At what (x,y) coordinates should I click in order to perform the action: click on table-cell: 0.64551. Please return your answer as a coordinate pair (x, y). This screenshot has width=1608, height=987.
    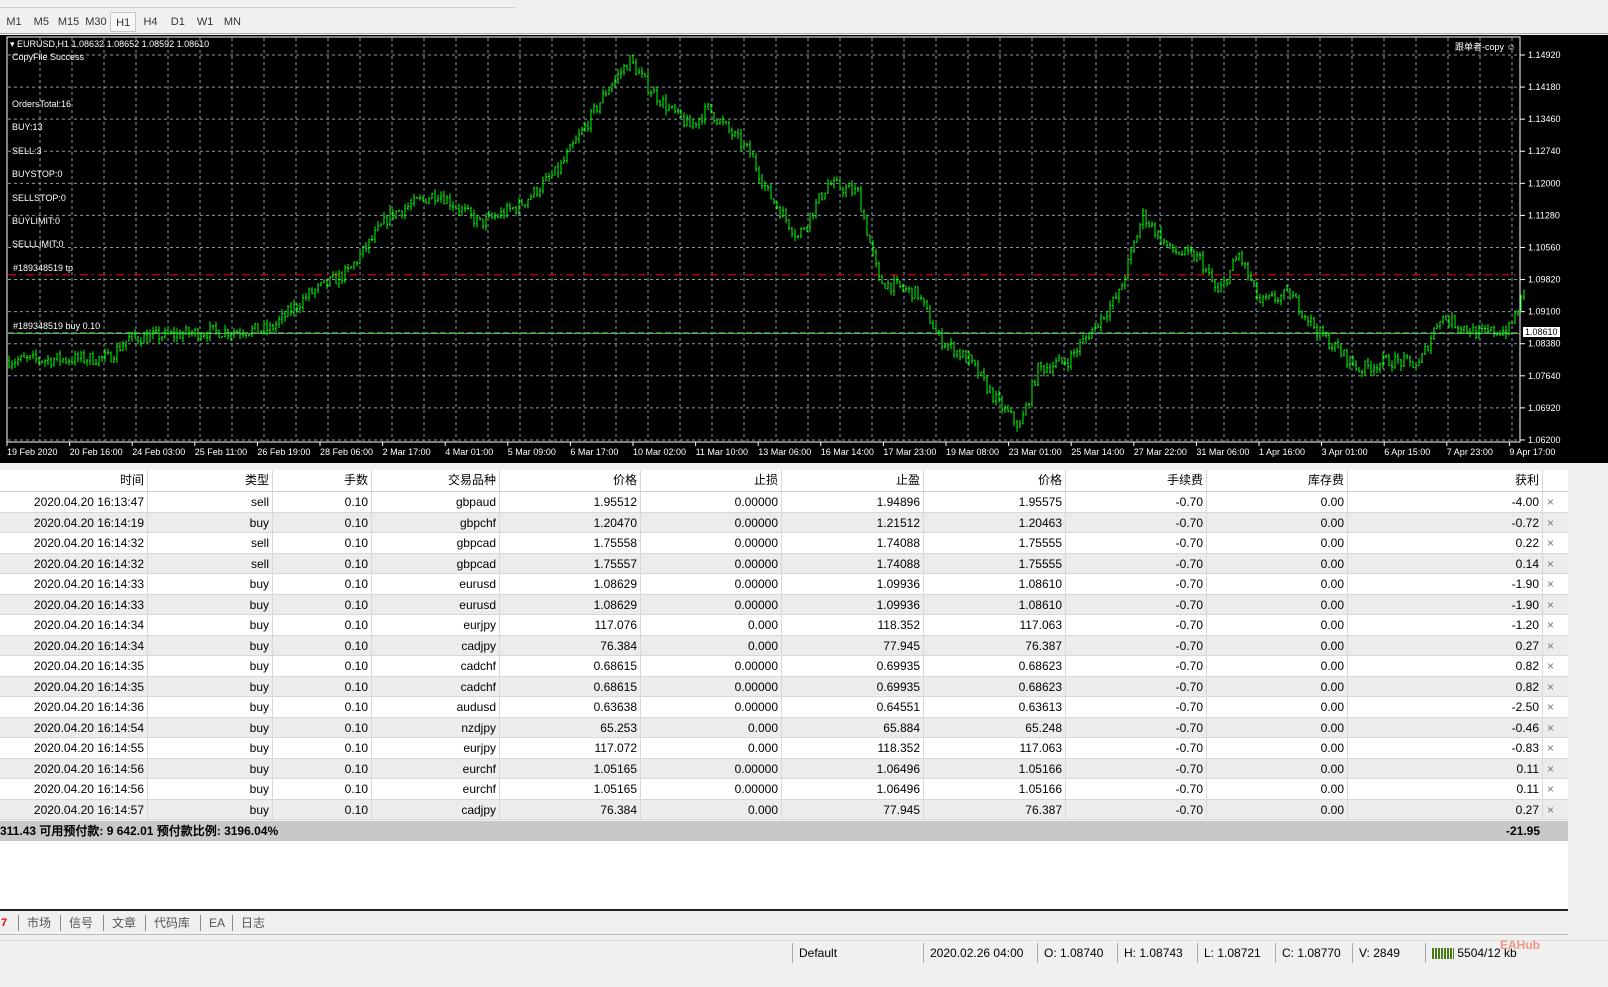
    Looking at the image, I should click on (853, 707).